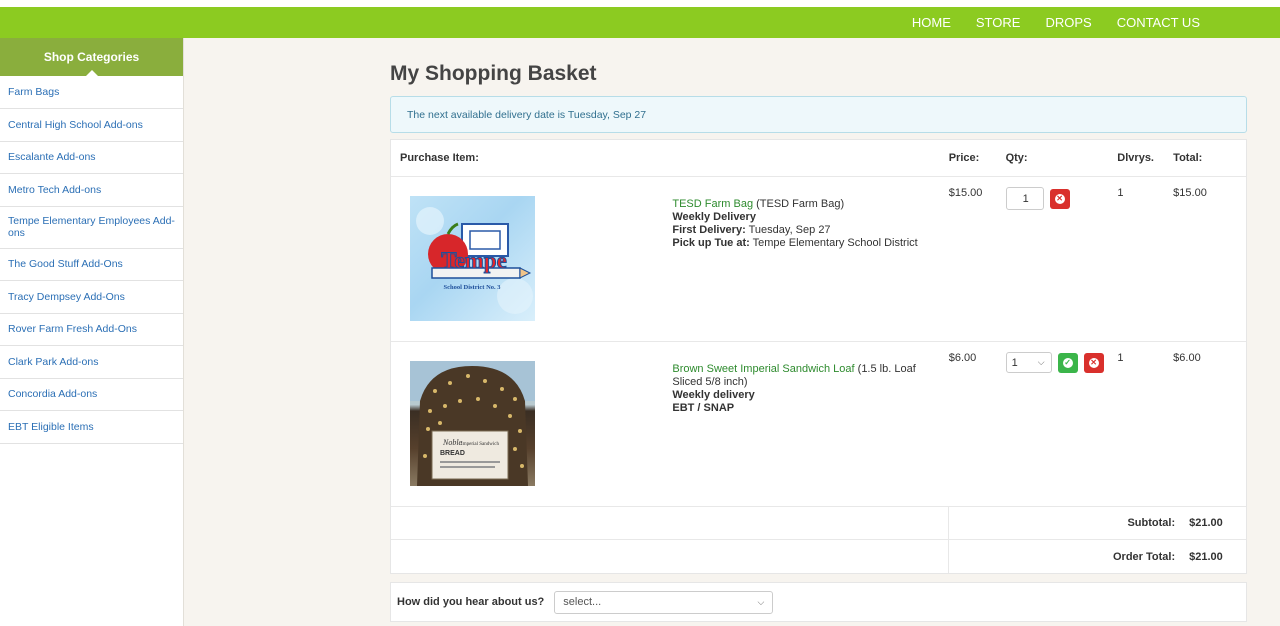 This screenshot has height=626, width=1280. What do you see at coordinates (712, 204) in the screenshot?
I see `item-name-link: TESD Farm Bag` at bounding box center [712, 204].